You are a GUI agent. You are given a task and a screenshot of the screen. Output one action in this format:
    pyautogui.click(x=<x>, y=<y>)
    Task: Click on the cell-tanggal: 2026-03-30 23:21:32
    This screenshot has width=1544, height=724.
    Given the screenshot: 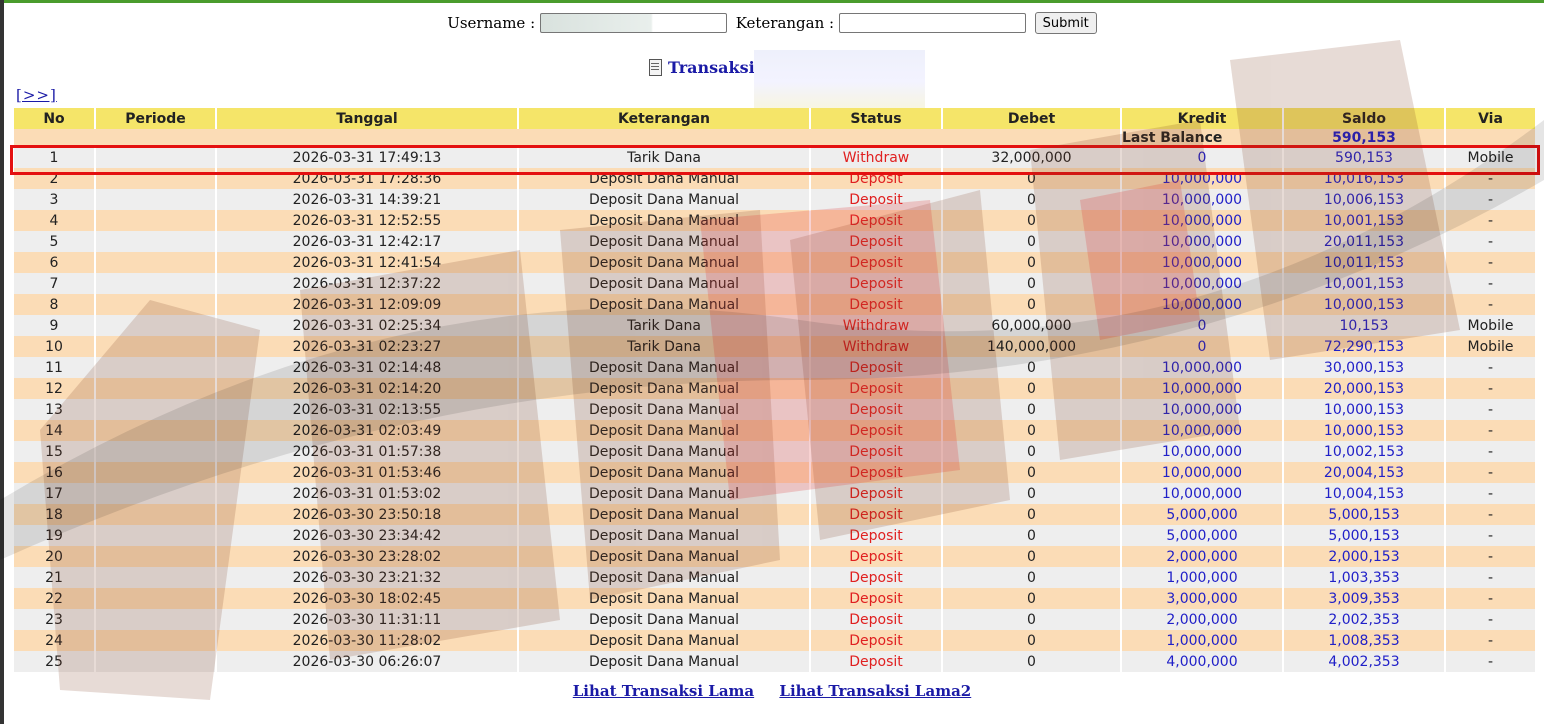 What is the action you would take?
    pyautogui.click(x=367, y=577)
    